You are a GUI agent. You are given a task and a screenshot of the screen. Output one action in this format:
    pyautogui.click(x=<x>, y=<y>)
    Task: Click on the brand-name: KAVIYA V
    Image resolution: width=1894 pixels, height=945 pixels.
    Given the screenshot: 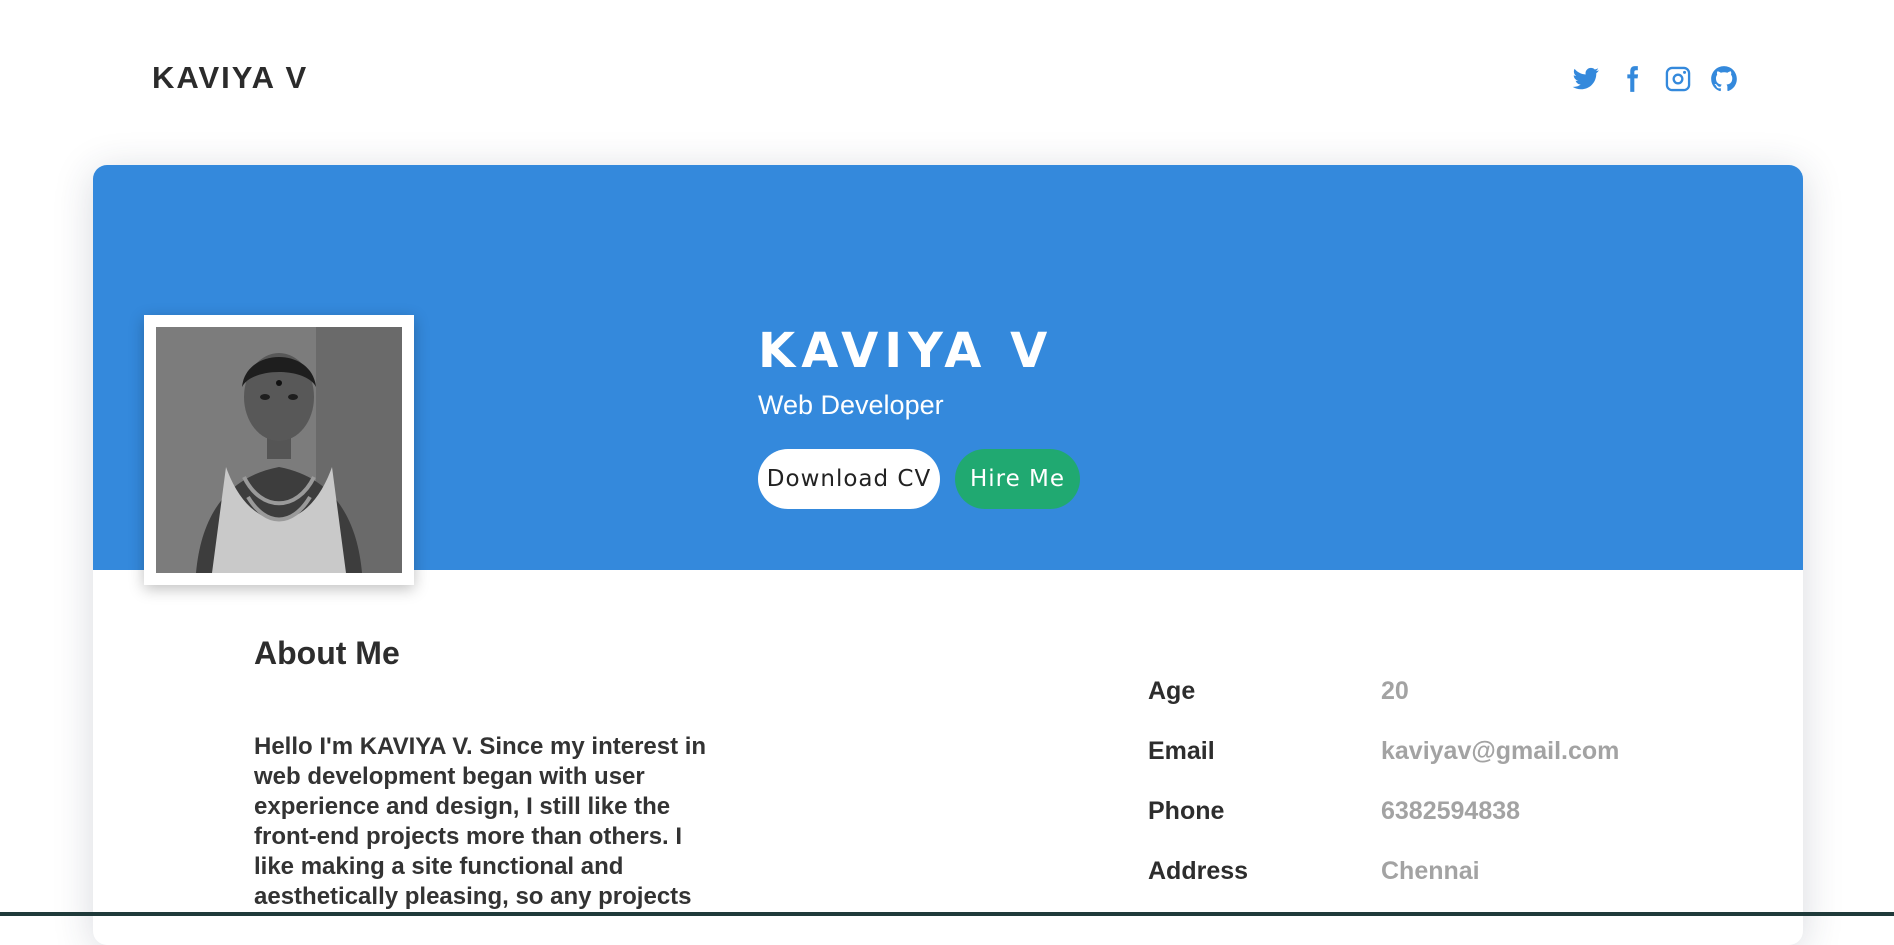 What is the action you would take?
    pyautogui.click(x=230, y=78)
    